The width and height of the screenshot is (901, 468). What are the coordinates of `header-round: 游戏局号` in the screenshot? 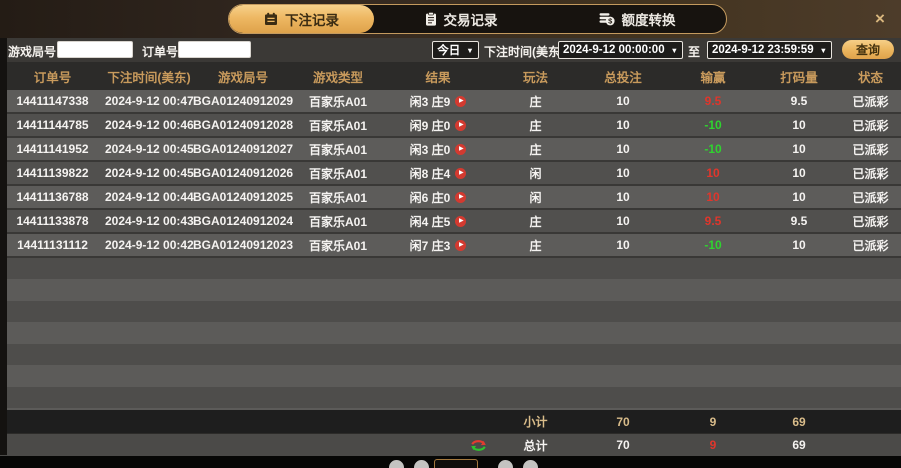 It's located at (242, 77).